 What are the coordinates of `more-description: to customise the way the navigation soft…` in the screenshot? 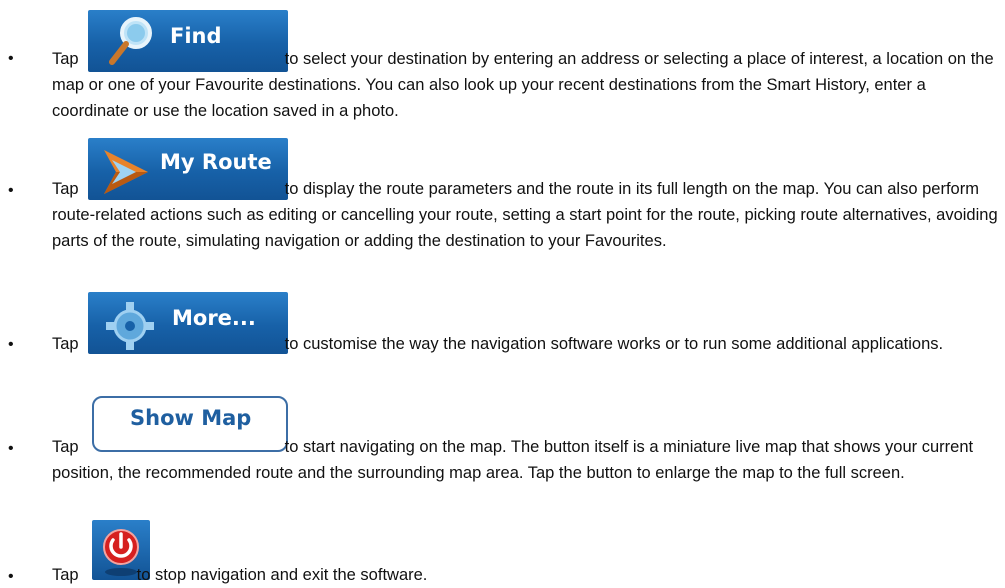 It's located at (614, 344).